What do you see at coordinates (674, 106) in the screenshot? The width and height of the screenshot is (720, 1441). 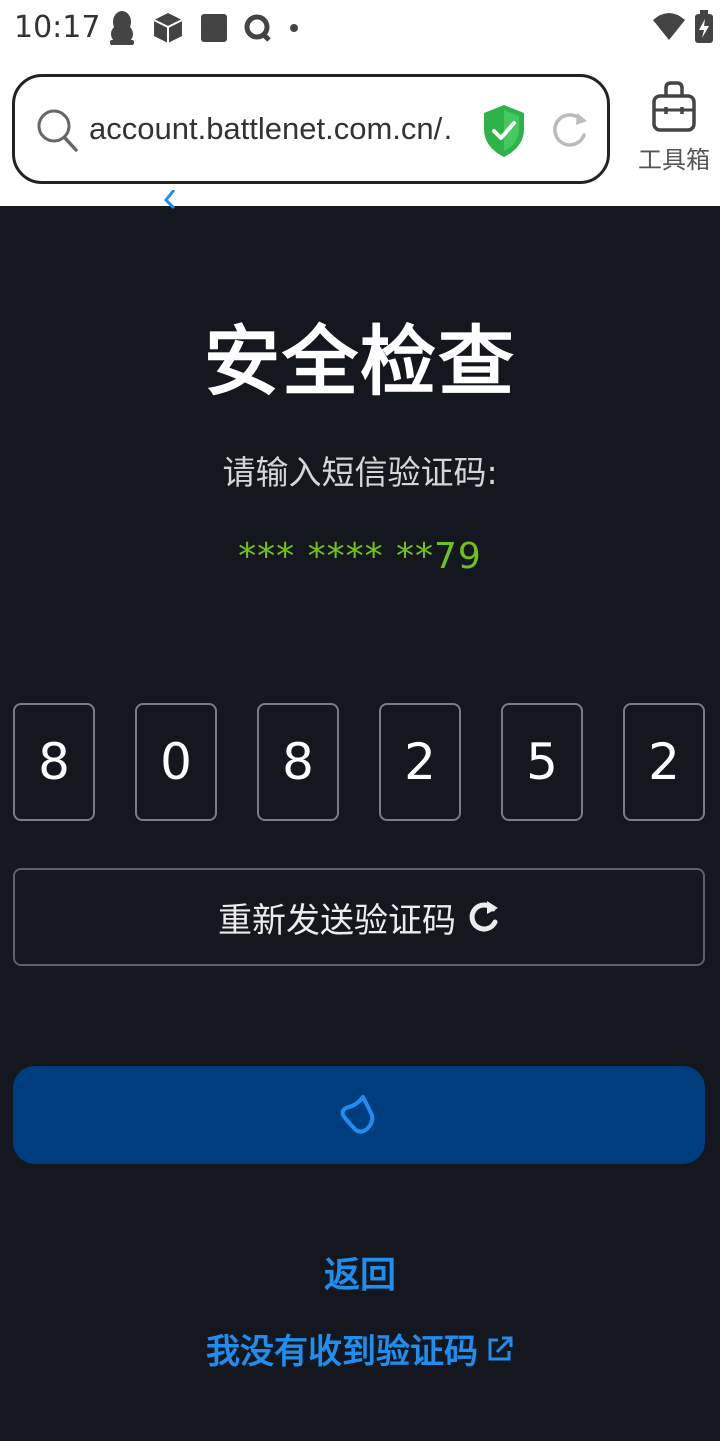 I see `toolbox-icon` at bounding box center [674, 106].